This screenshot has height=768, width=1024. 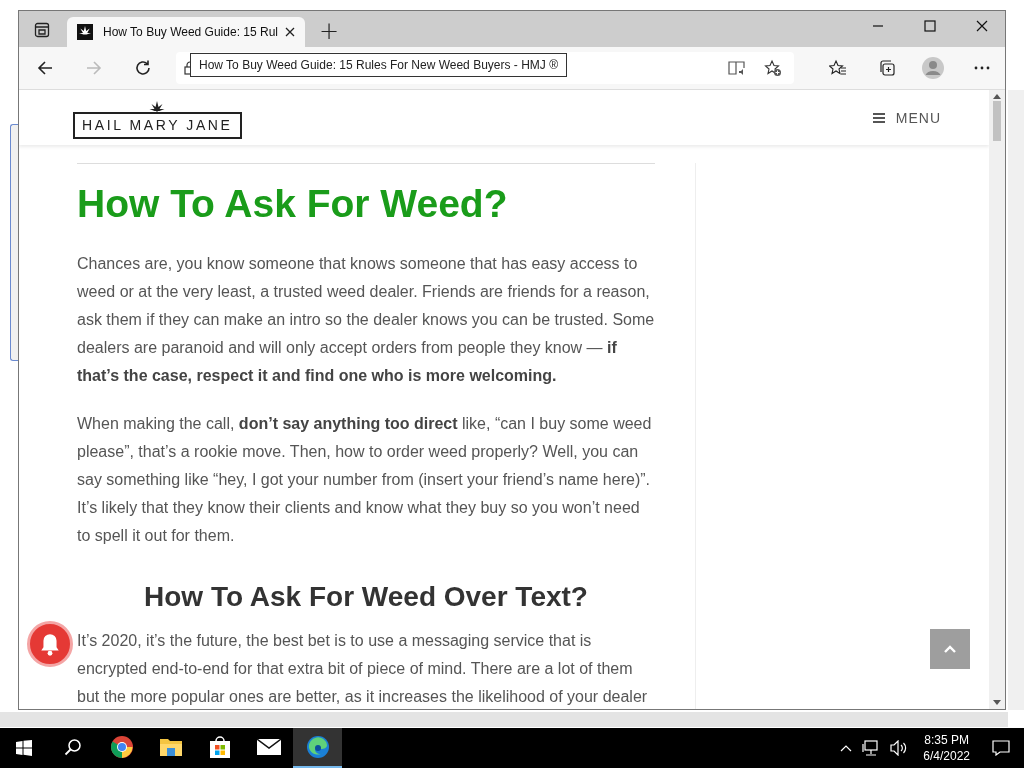 I want to click on immersive-reader-icon, so click(x=737, y=68).